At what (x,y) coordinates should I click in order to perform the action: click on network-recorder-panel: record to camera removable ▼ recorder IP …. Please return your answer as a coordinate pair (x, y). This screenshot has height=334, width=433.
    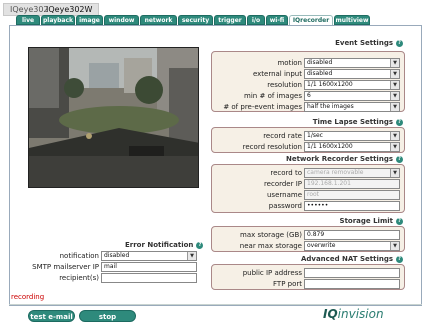
    Looking at the image, I should click on (308, 188).